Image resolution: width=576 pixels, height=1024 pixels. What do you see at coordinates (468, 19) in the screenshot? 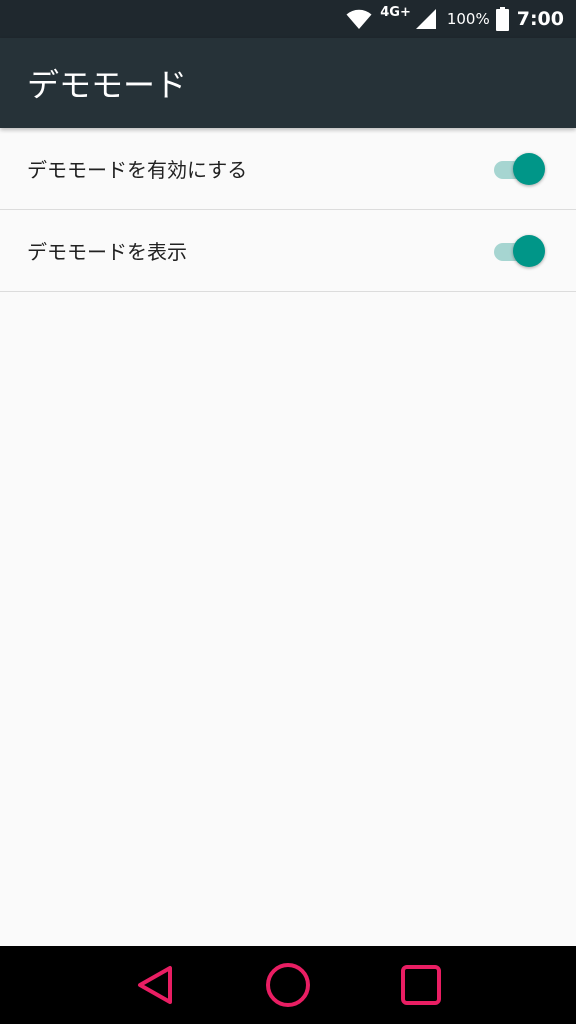
I see `battery-percent: 100%` at bounding box center [468, 19].